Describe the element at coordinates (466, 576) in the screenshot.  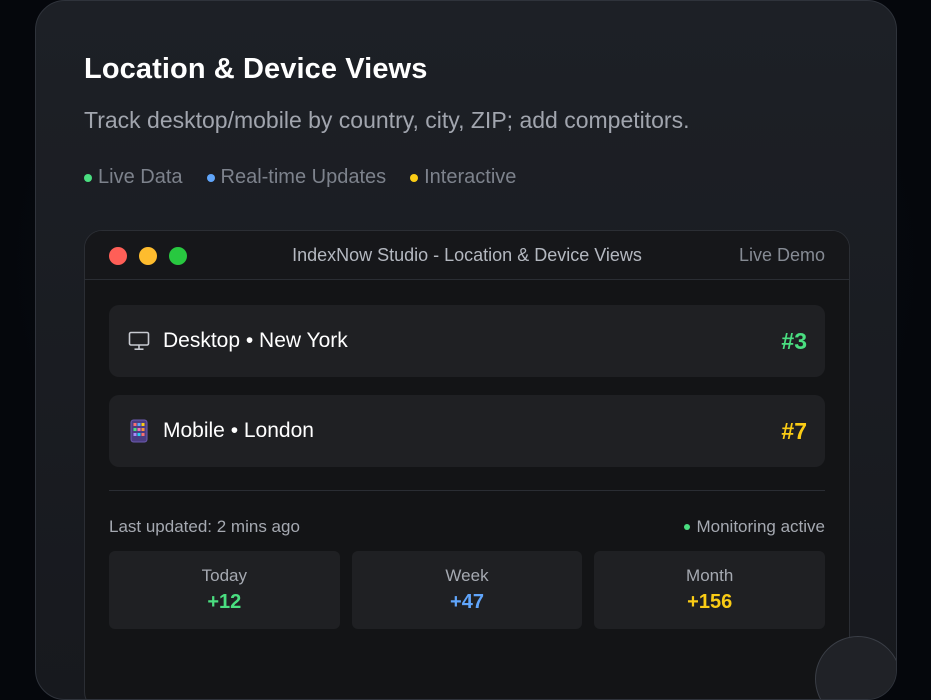
I see `stat-label: Week` at that location.